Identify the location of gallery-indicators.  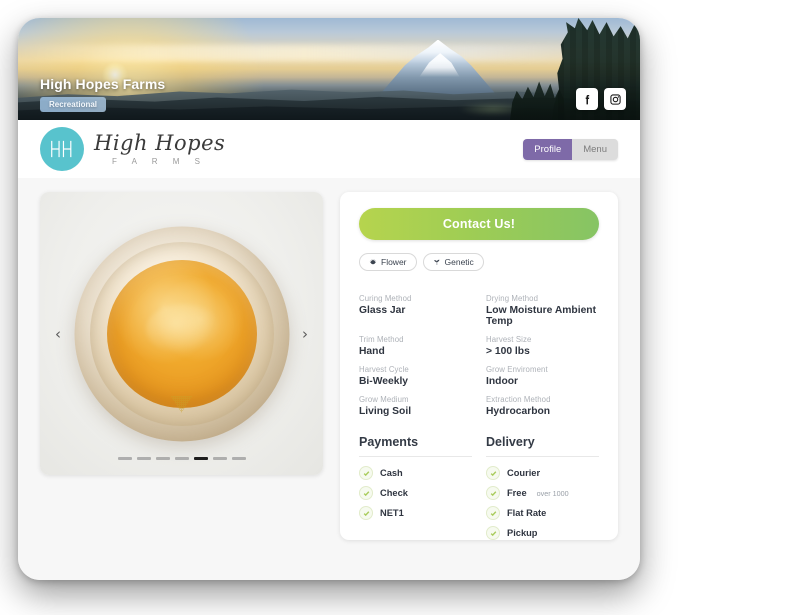
(181, 458).